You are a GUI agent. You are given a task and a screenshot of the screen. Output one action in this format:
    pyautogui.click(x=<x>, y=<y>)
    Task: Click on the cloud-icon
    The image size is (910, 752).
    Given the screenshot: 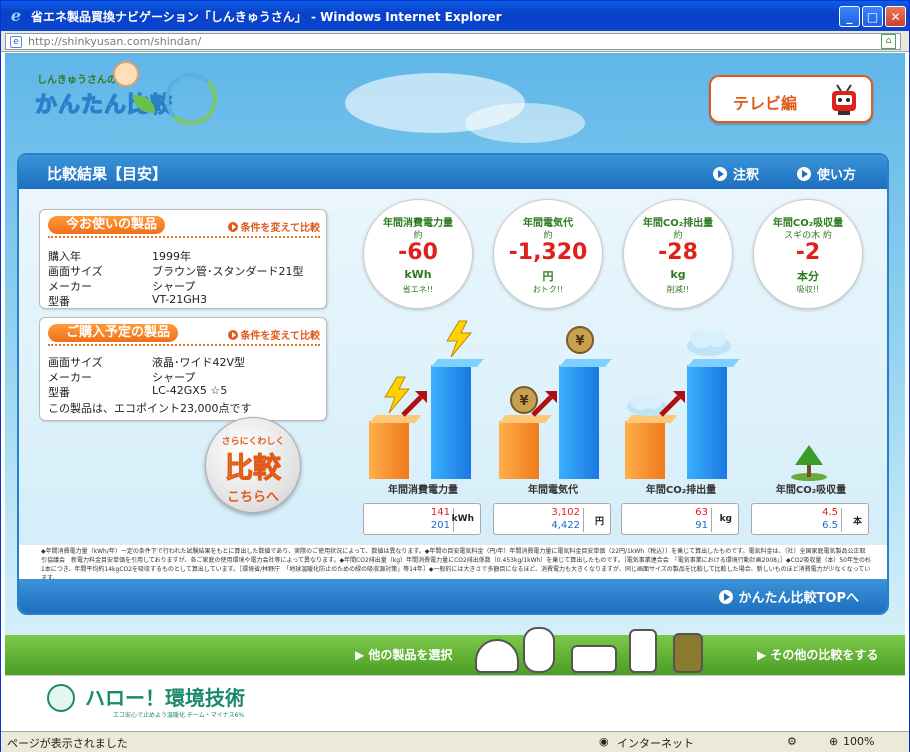 What is the action you would take?
    pyautogui.click(x=709, y=343)
    